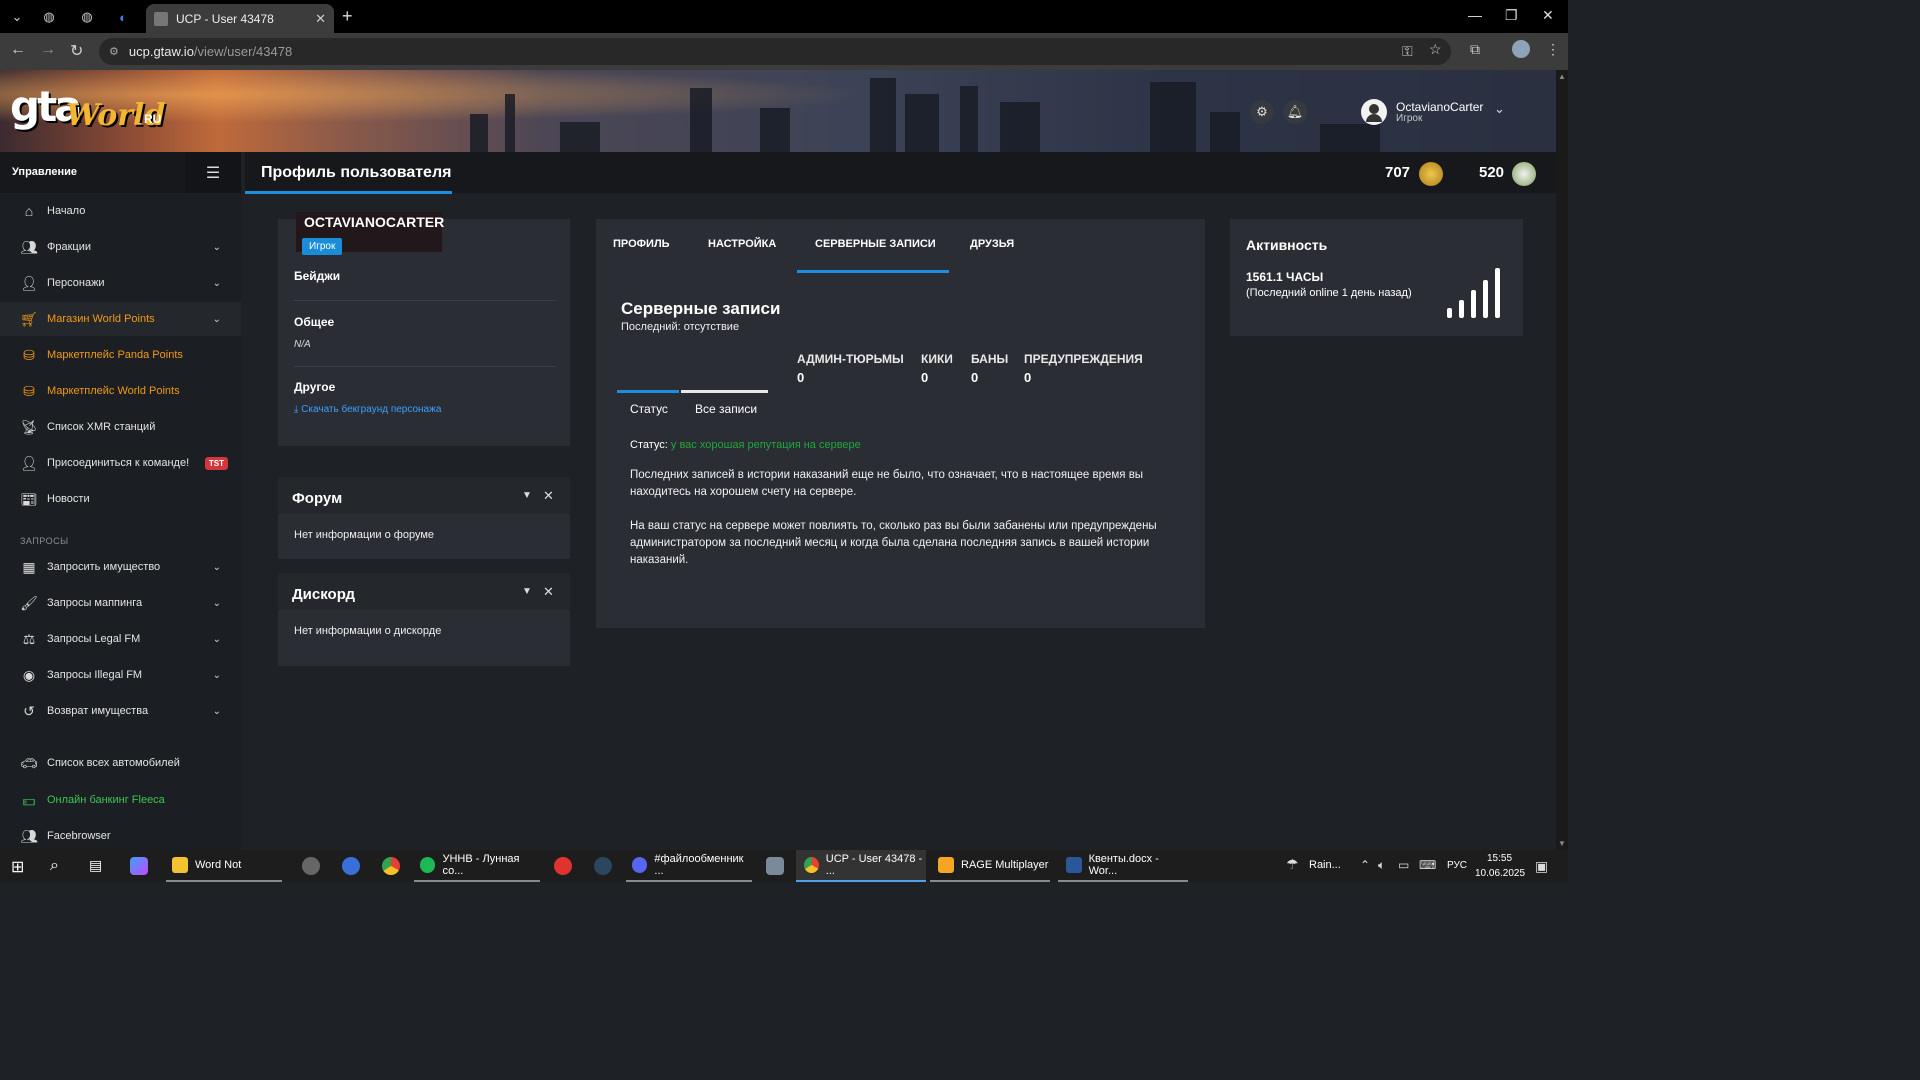 This screenshot has width=1920, height=1080. I want to click on close-tab-icon: ✕, so click(320, 19).